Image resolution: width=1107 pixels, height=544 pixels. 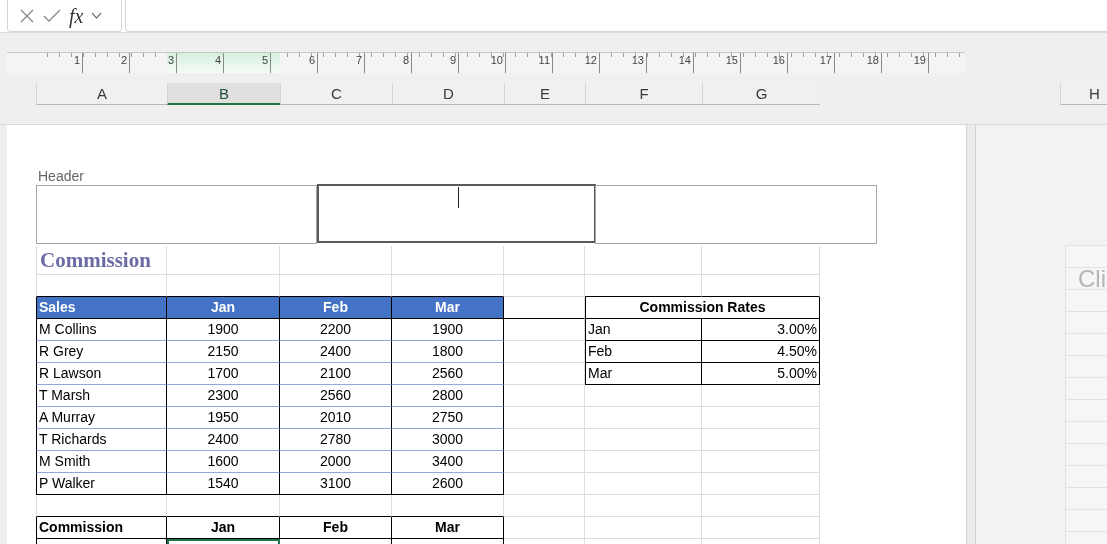 I want to click on formula-input, so click(x=616, y=16).